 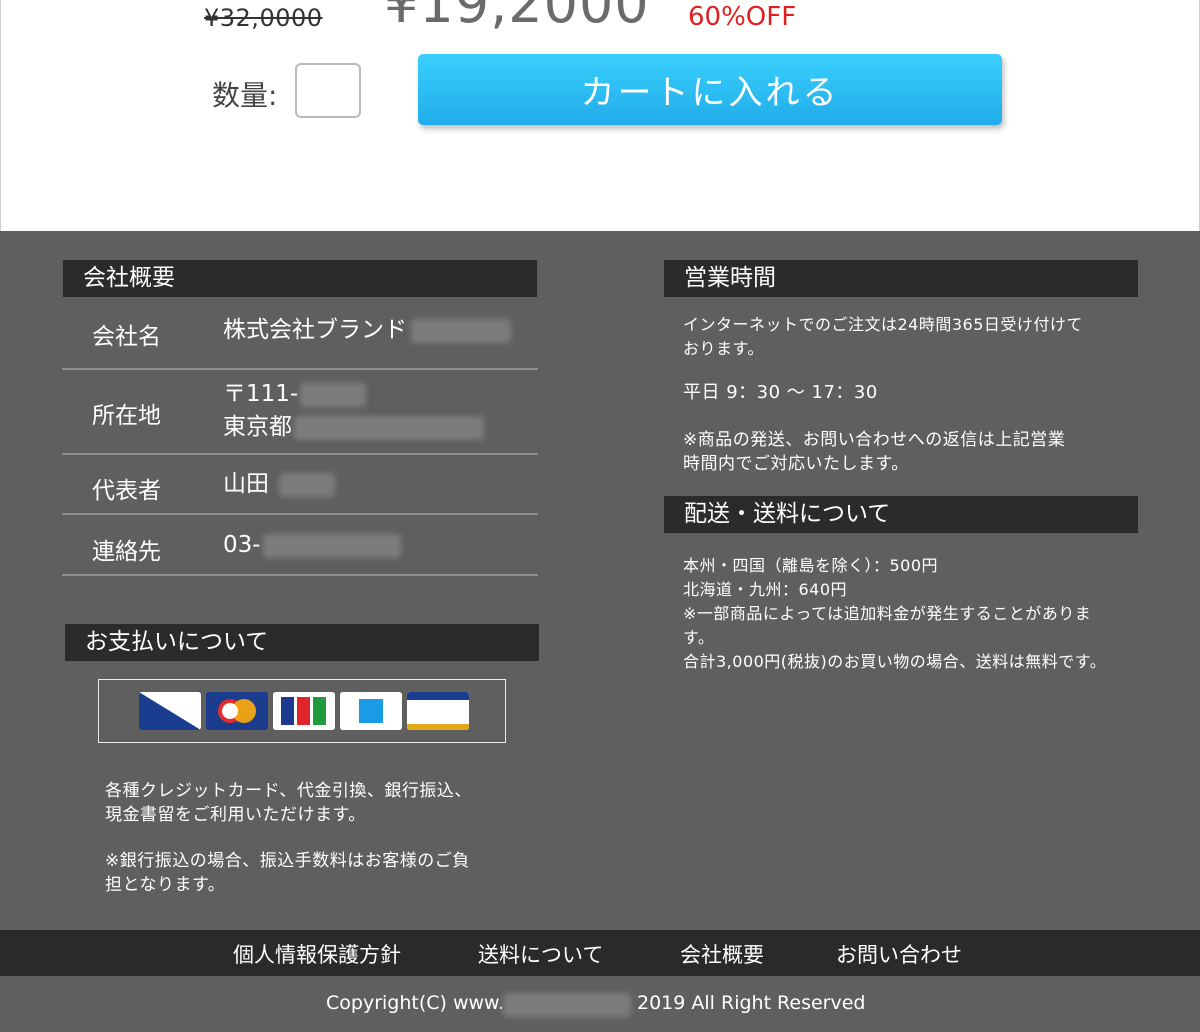 What do you see at coordinates (317, 954) in the screenshot?
I see `footer-link-privacy-policy: 個人情報保護方針` at bounding box center [317, 954].